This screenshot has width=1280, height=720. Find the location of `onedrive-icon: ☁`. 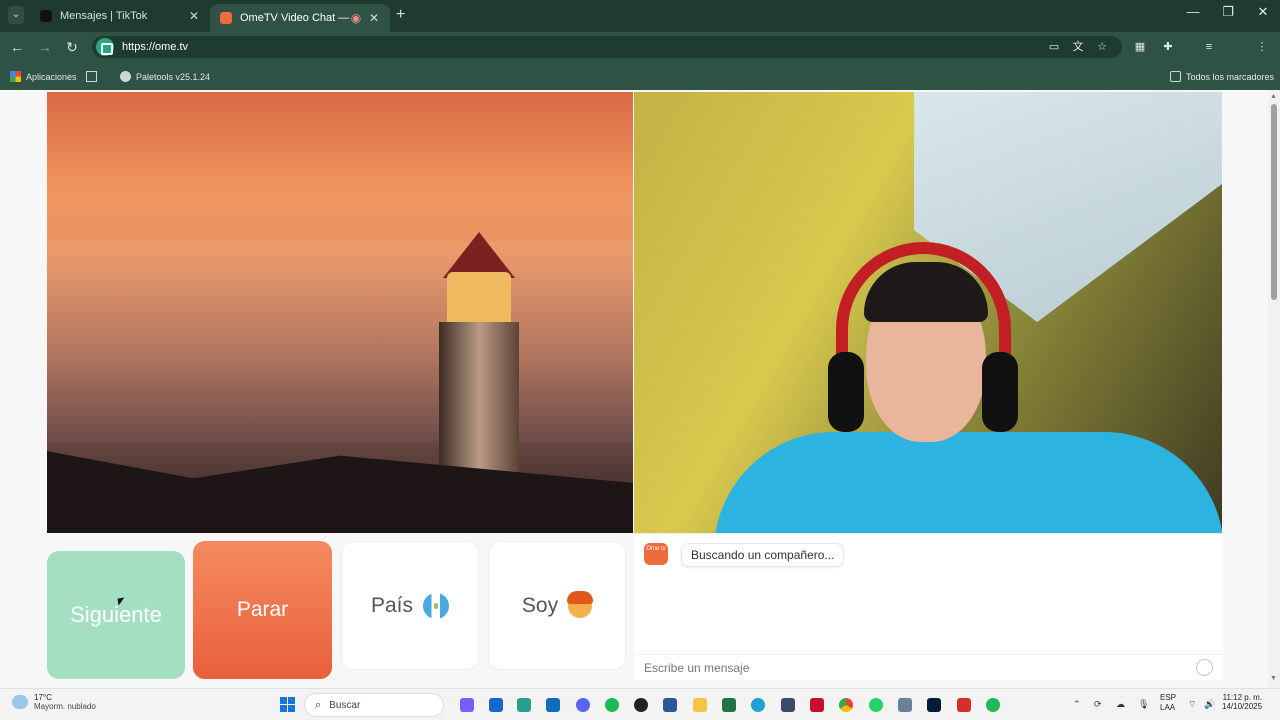

onedrive-icon: ☁ is located at coordinates (1120, 704).